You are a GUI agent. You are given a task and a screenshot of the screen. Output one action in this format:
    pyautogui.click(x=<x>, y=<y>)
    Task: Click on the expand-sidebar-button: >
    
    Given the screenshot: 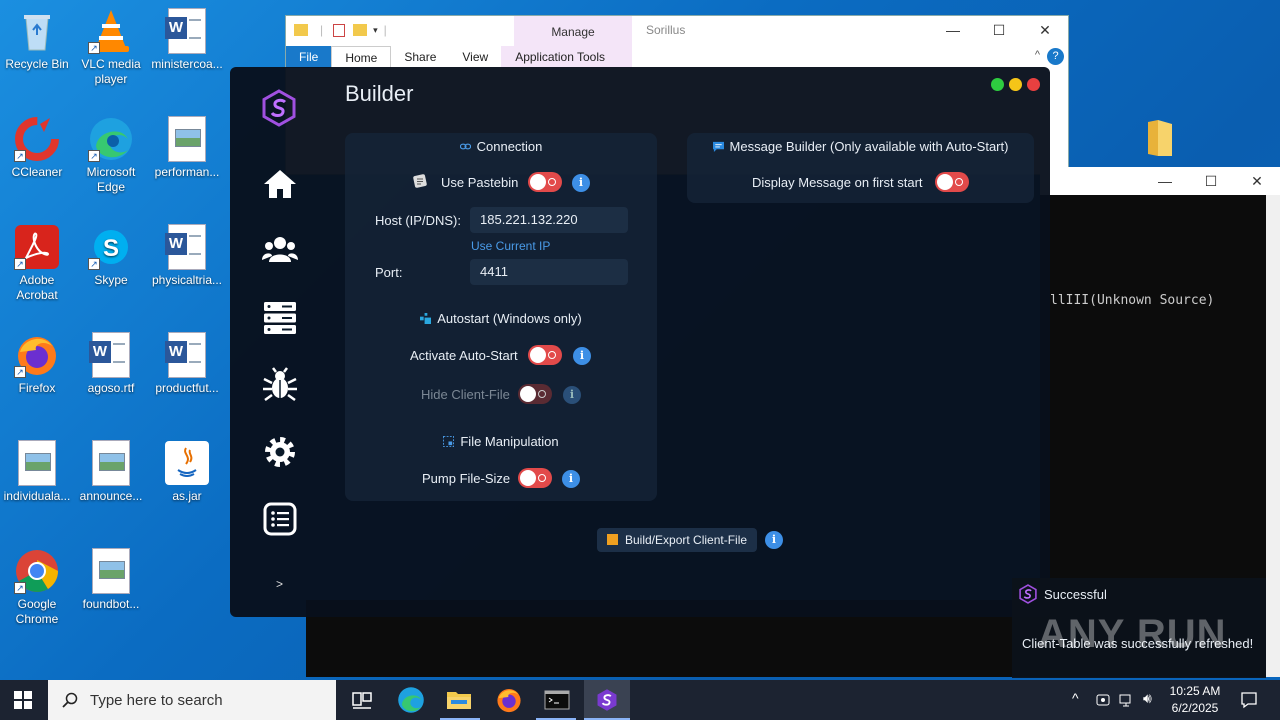 What is the action you would take?
    pyautogui.click(x=279, y=584)
    